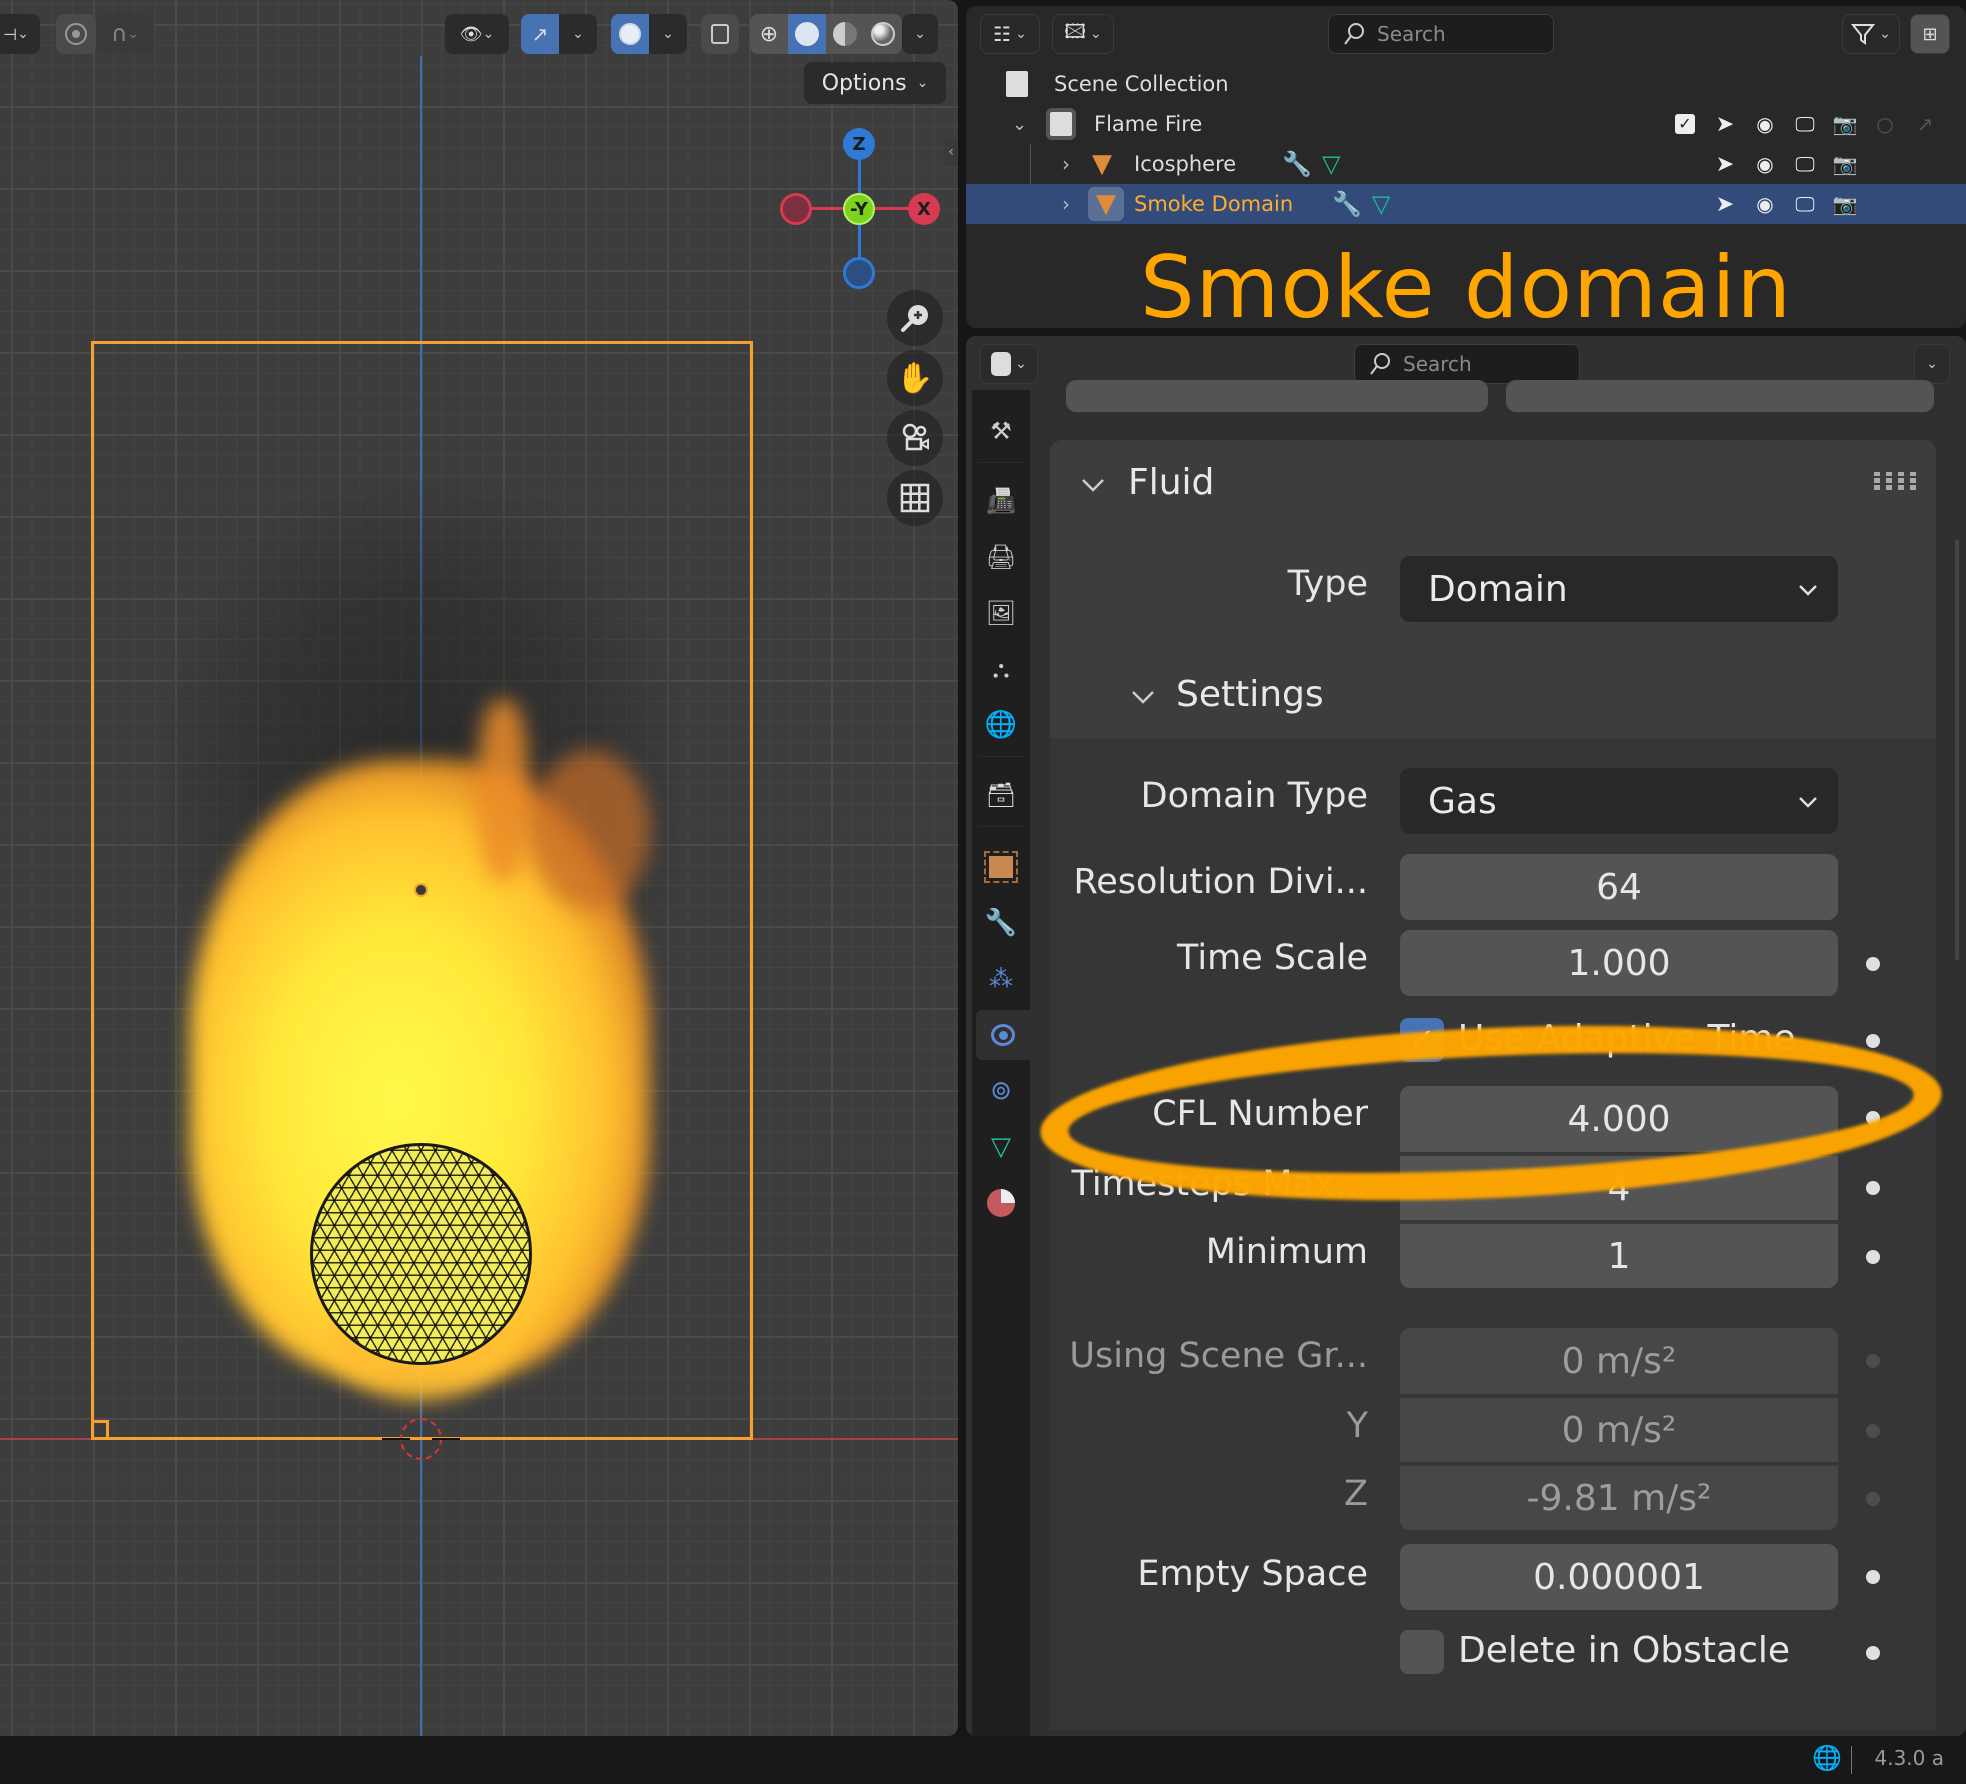 Image resolution: width=1966 pixels, height=1784 pixels. What do you see at coordinates (578, 34) in the screenshot?
I see `gizmo-dropdown: ⌄` at bounding box center [578, 34].